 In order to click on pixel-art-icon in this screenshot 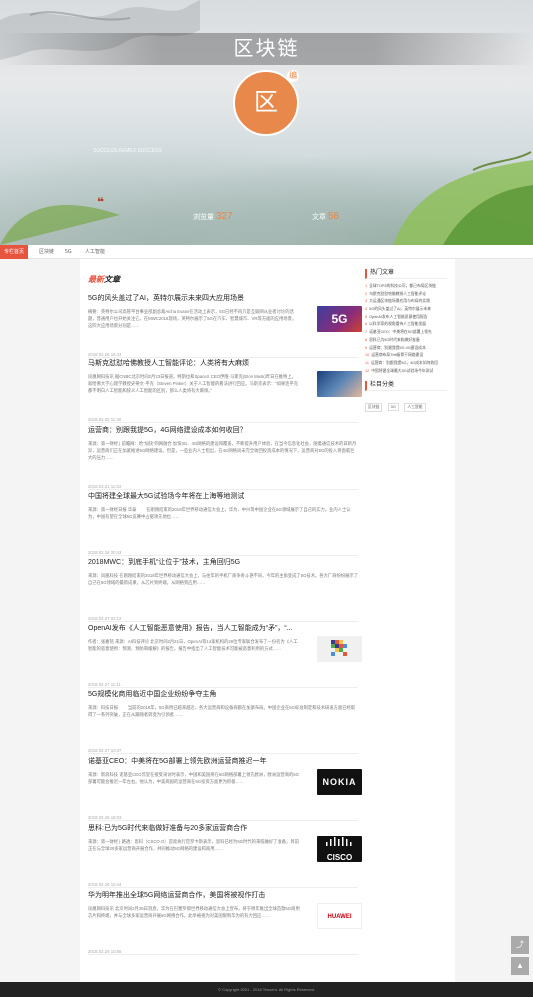, I will do `click(339, 648)`.